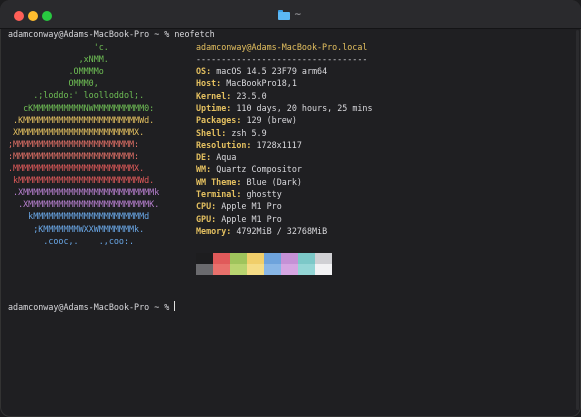  What do you see at coordinates (216, 181) in the screenshot?
I see `info-key: WM Theme` at bounding box center [216, 181].